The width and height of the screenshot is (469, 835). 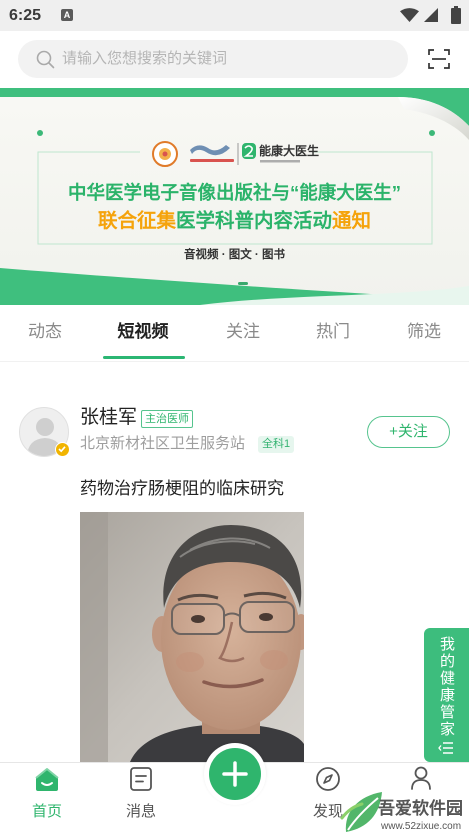 I want to click on nav-home-label: 首页, so click(x=47, y=811).